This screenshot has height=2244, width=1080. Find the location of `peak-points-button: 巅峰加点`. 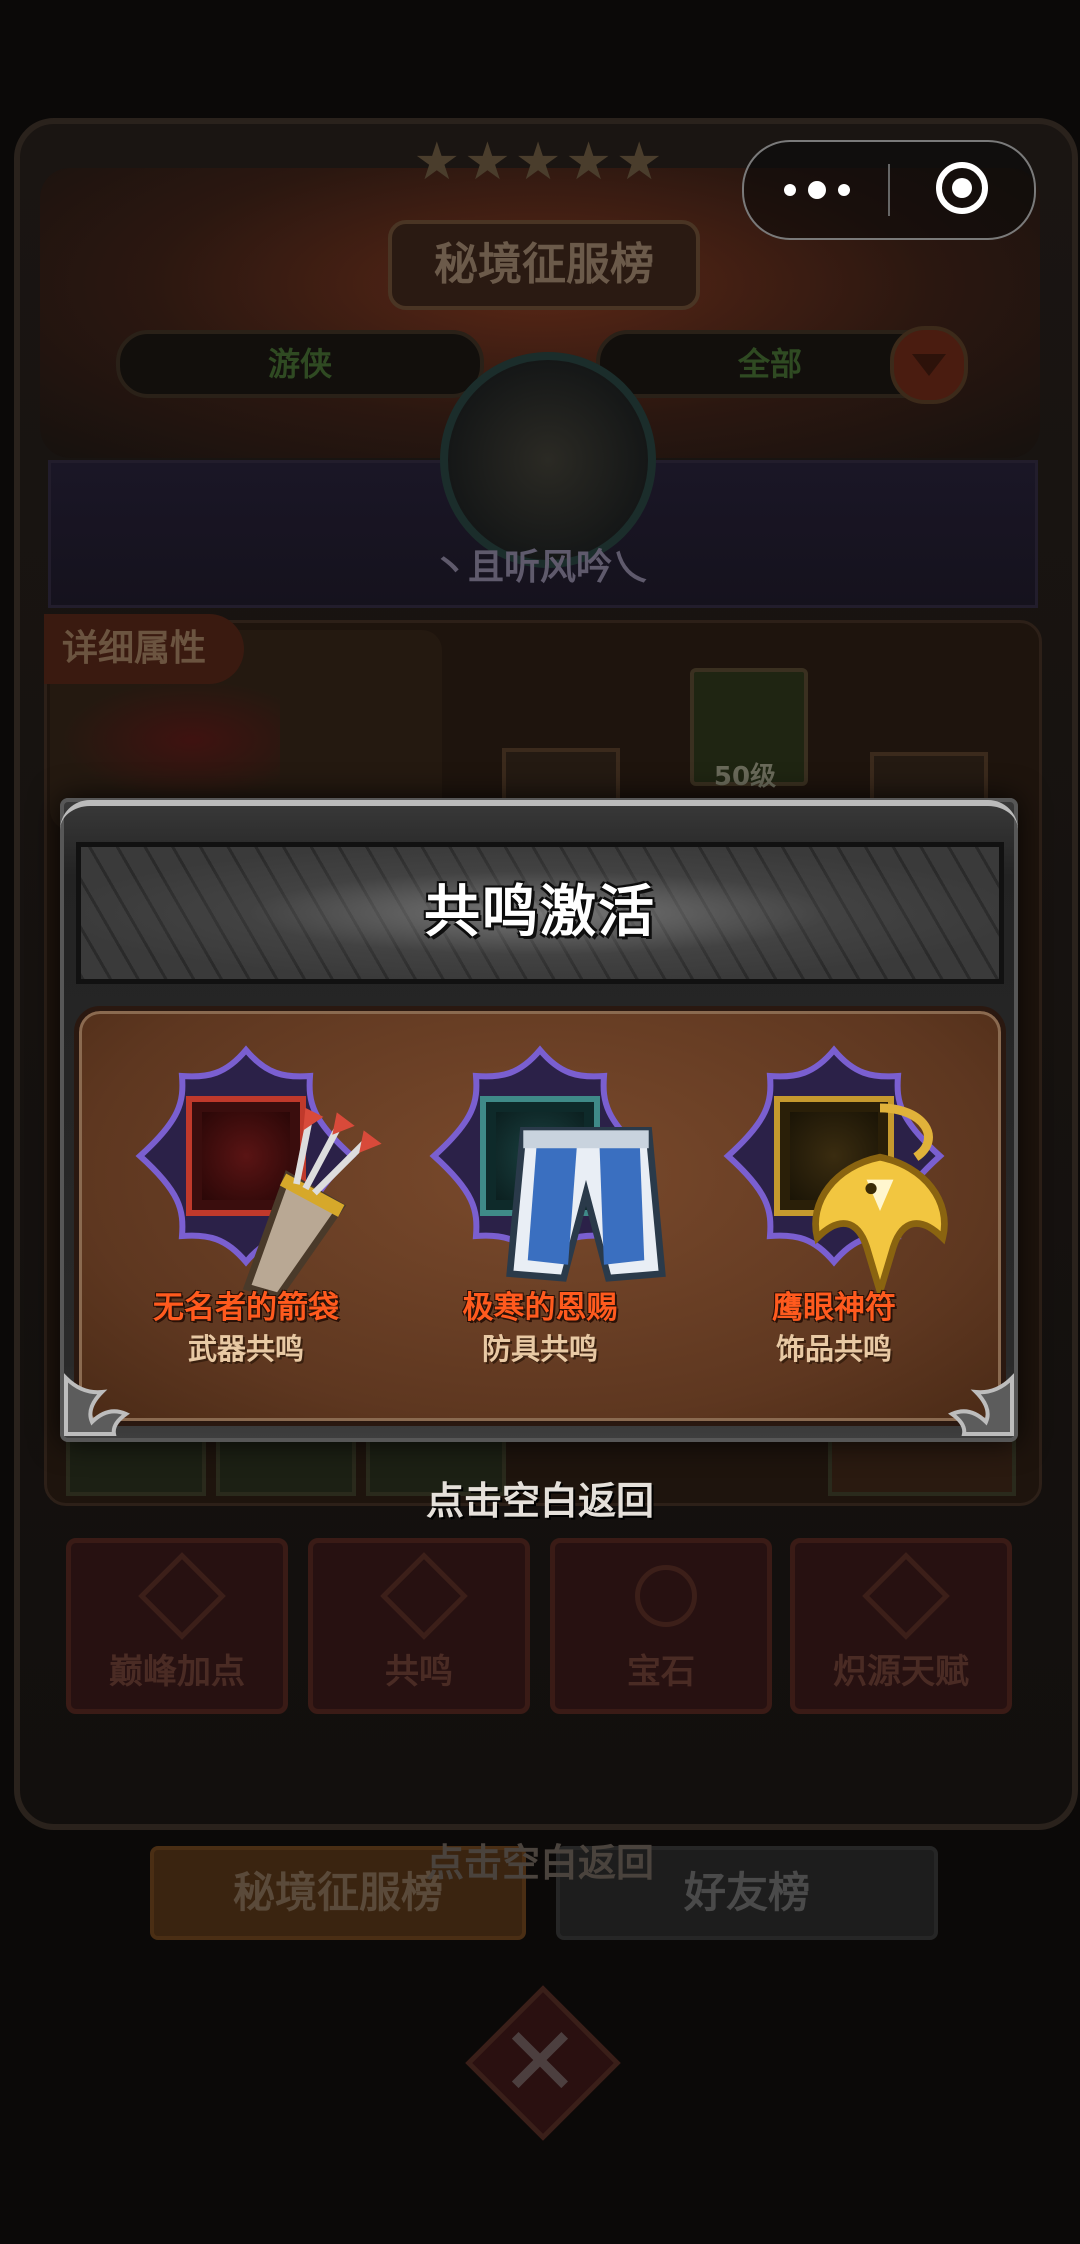

peak-points-button: 巅峰加点 is located at coordinates (177, 1626).